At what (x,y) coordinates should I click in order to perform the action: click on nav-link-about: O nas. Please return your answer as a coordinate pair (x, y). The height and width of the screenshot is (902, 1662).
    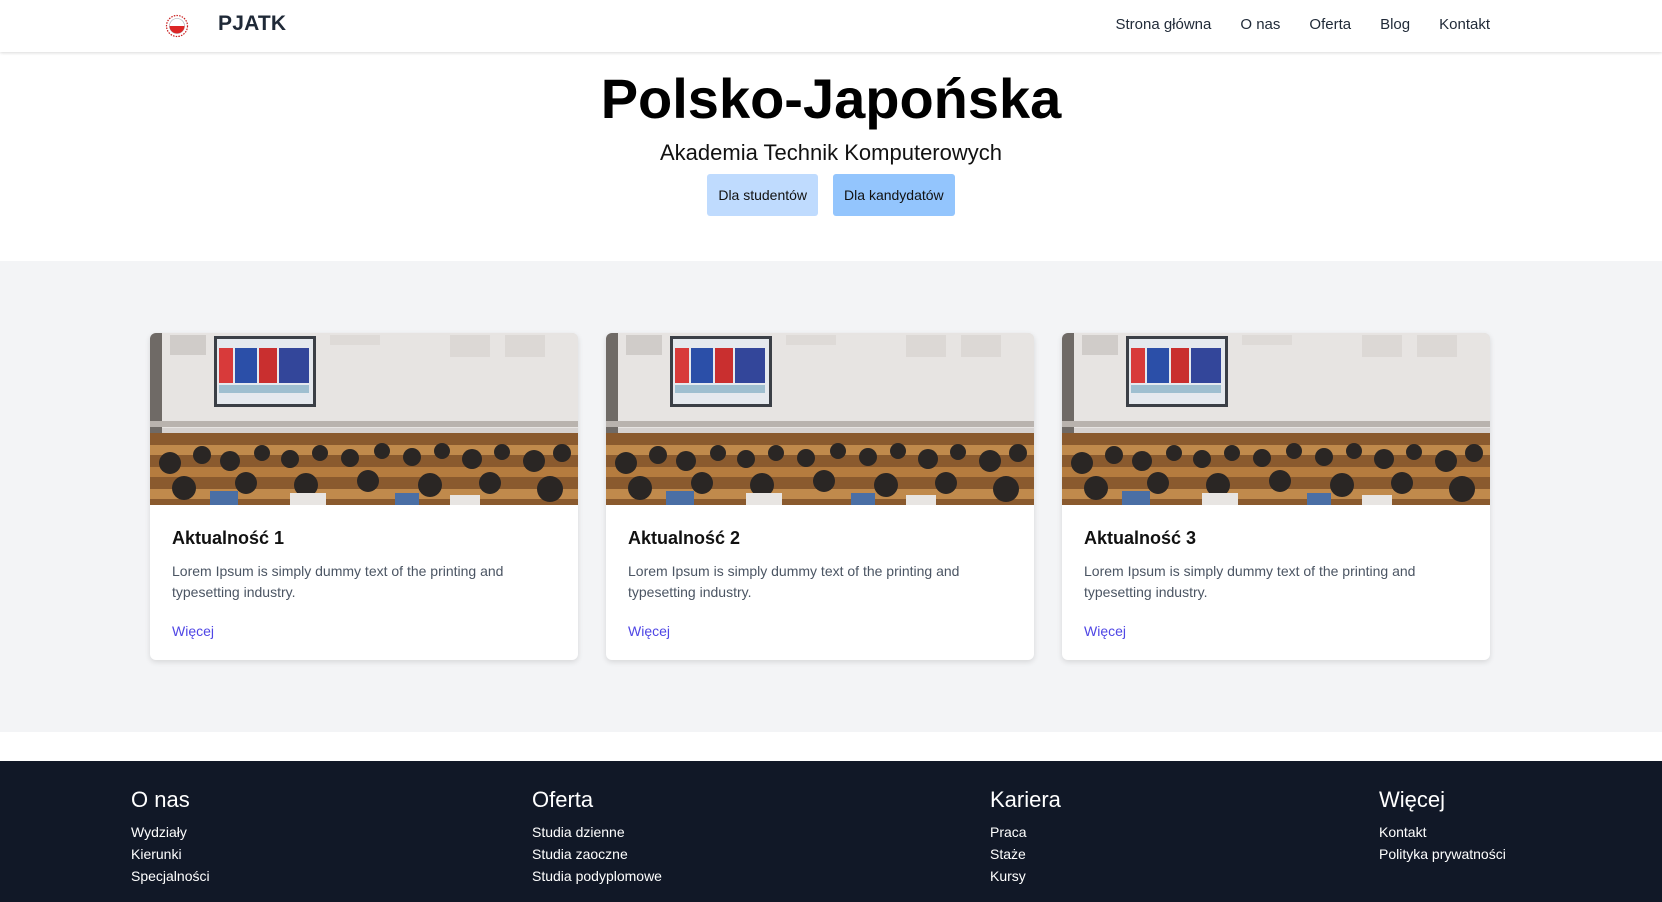
    Looking at the image, I should click on (1260, 24).